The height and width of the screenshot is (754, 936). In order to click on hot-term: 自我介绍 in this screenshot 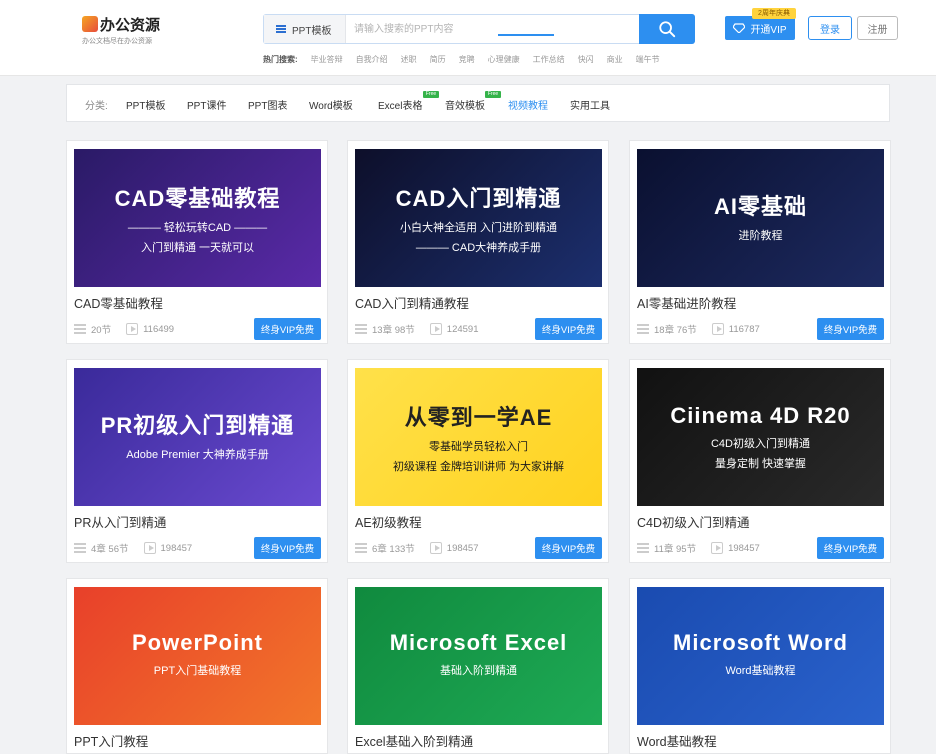, I will do `click(372, 59)`.